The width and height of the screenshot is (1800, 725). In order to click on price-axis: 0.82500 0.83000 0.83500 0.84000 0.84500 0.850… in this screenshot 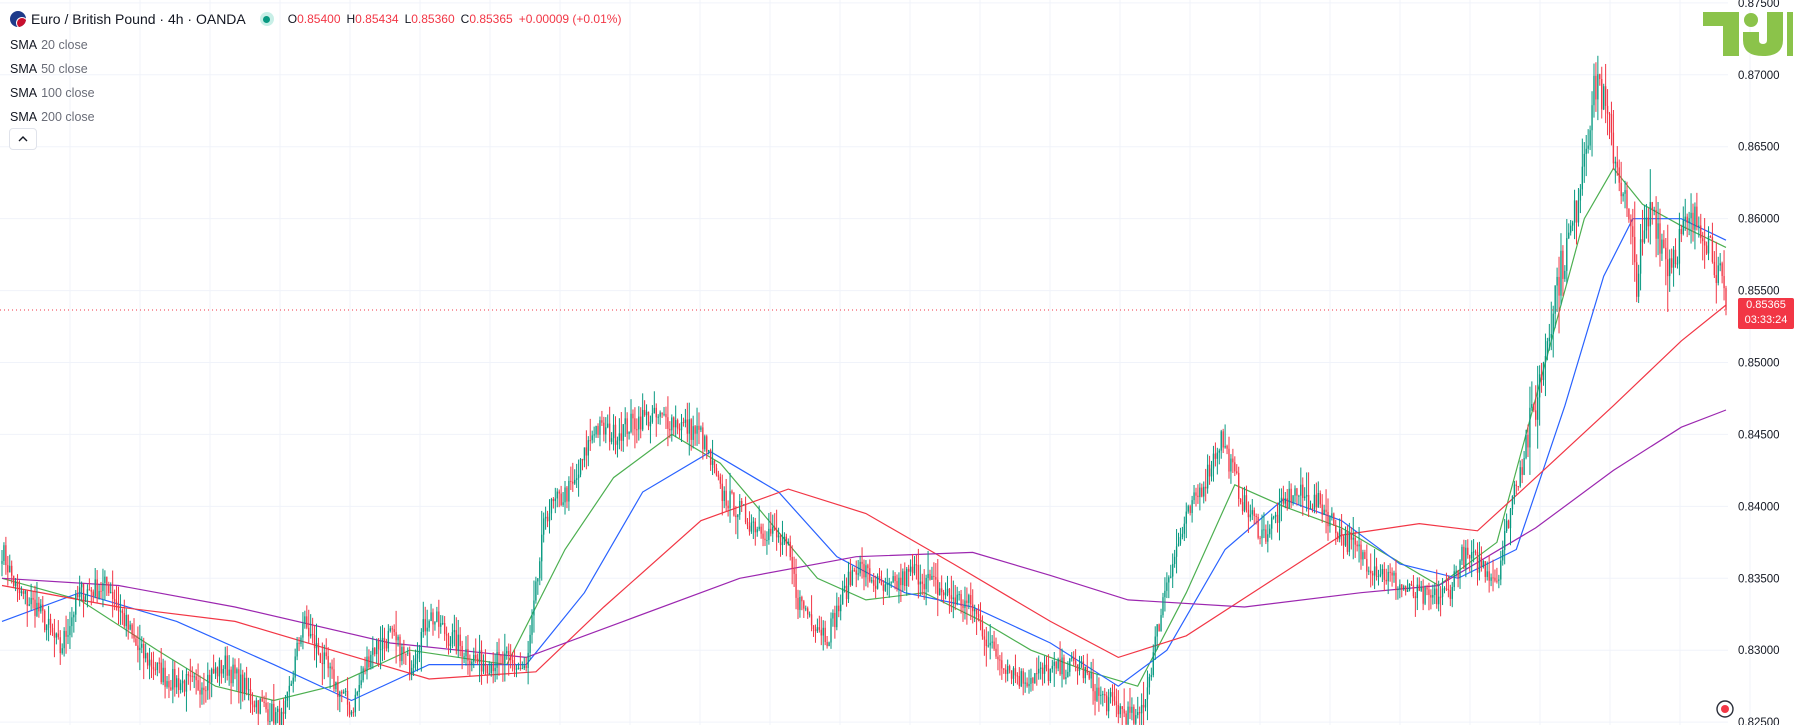, I will do `click(1759, 362)`.